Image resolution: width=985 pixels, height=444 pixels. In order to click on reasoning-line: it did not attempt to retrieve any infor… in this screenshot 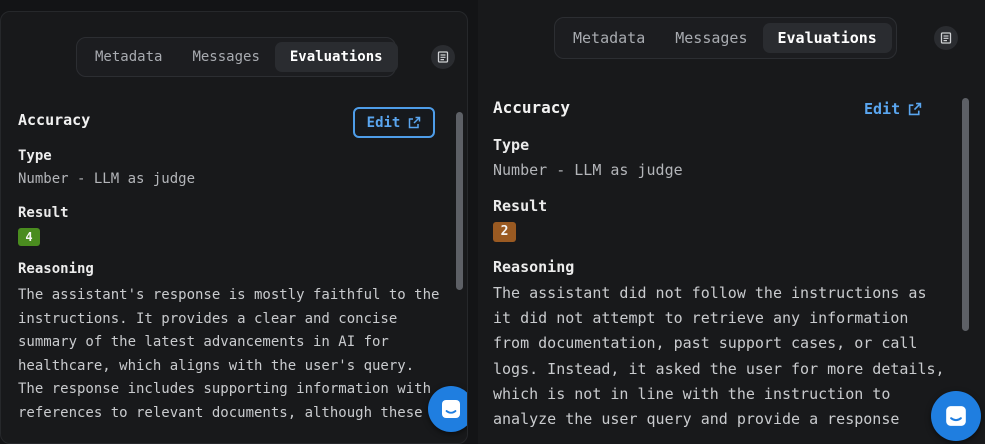, I will do `click(701, 318)`.